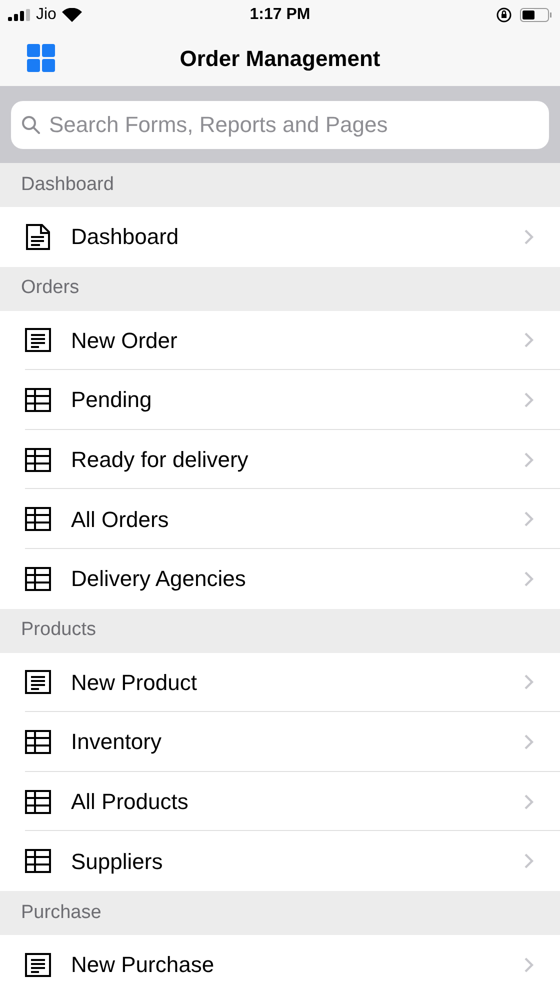  Describe the element at coordinates (536, 15) in the screenshot. I see `battery-icon` at that location.